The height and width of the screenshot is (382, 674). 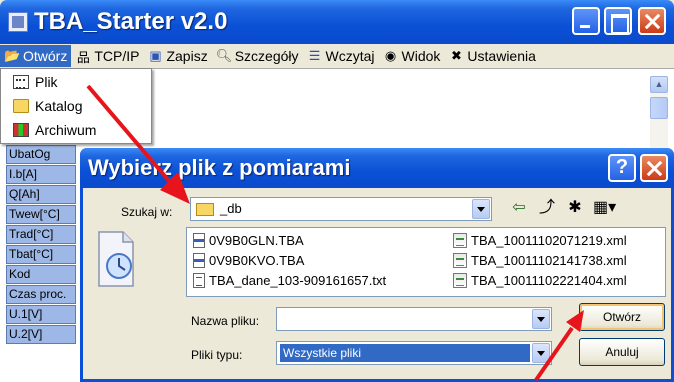 I want to click on filetype-value: Wszystkie pliki, so click(x=405, y=353).